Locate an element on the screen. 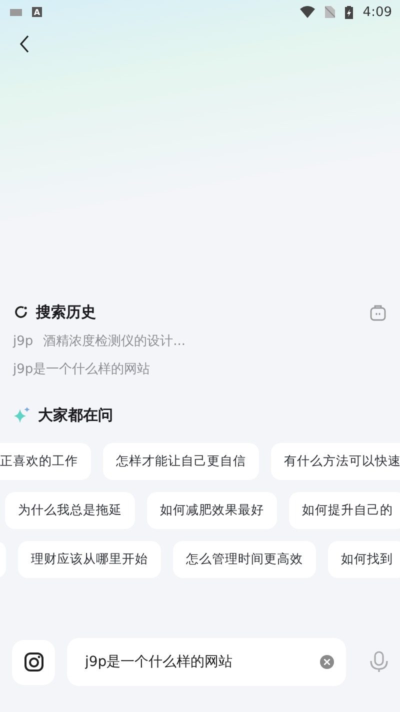  question-chip: 如何找到 is located at coordinates (364, 559).